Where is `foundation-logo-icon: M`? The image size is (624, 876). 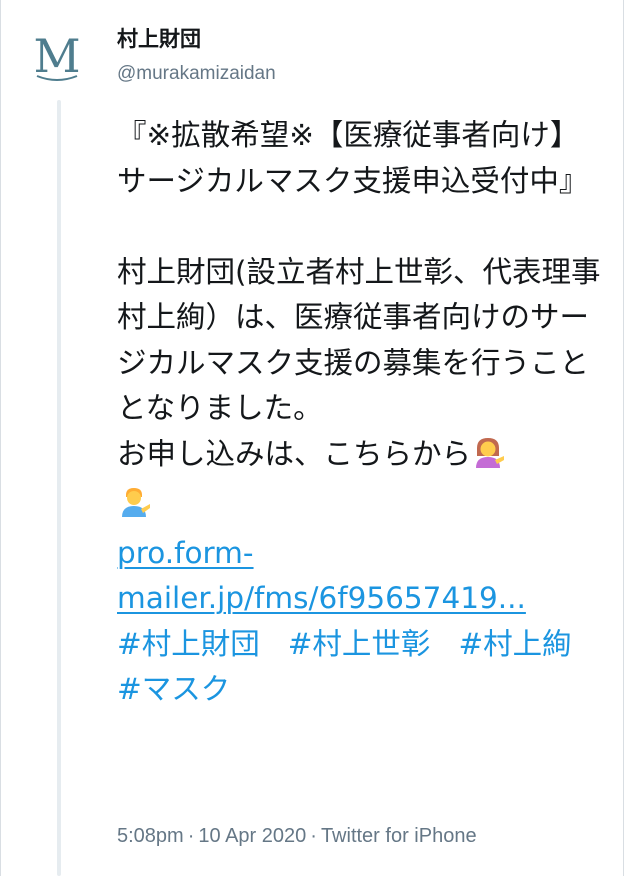 foundation-logo-icon: M is located at coordinates (56, 56).